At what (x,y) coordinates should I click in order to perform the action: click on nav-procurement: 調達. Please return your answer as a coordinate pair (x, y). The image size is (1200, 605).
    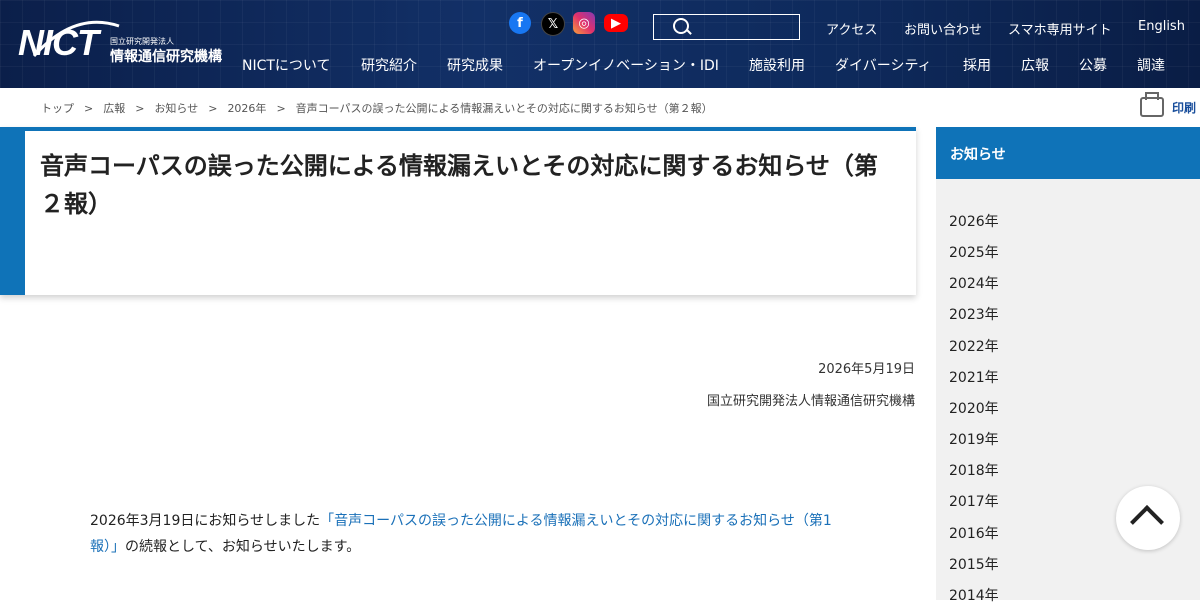
    Looking at the image, I should click on (1151, 65).